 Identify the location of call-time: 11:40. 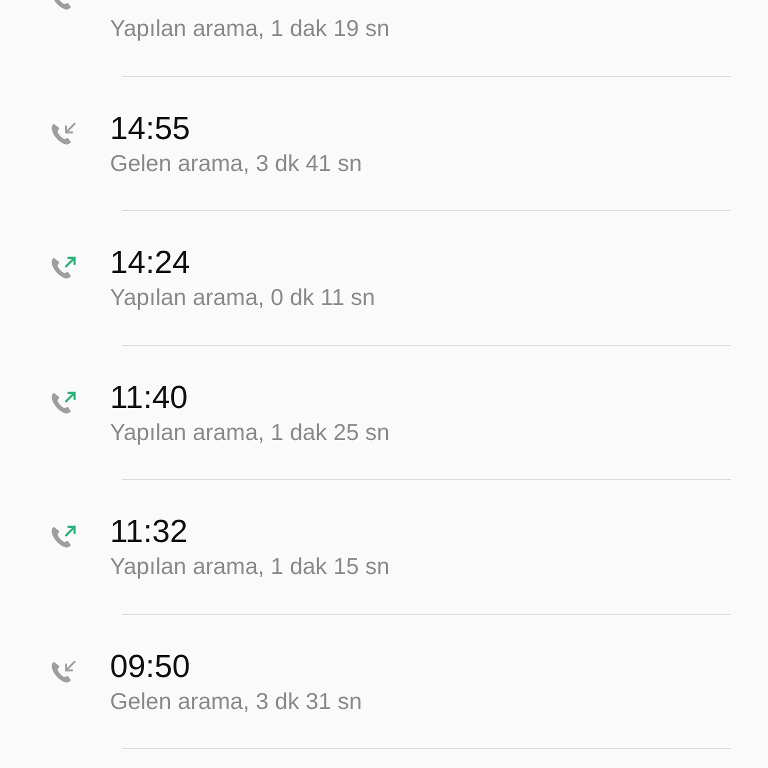
(149, 396).